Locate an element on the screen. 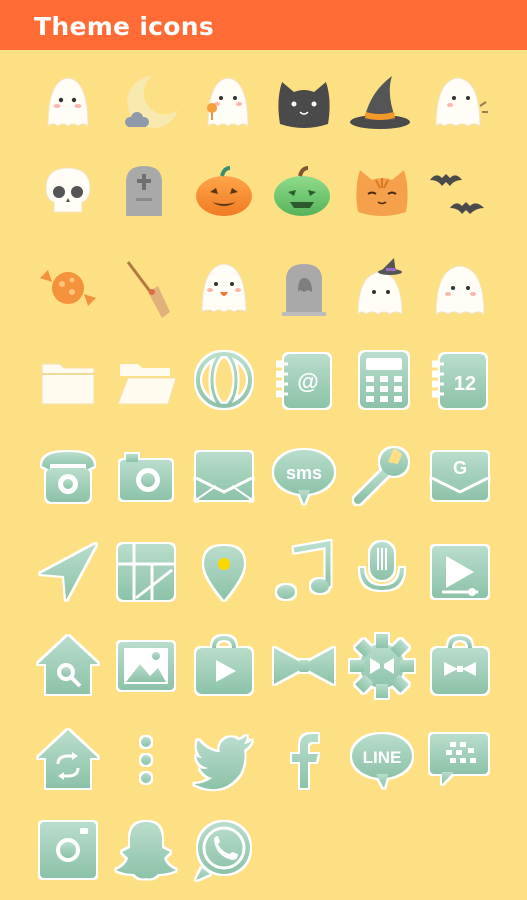 The width and height of the screenshot is (527, 900). ghost-tongue-icon is located at coordinates (224, 288).